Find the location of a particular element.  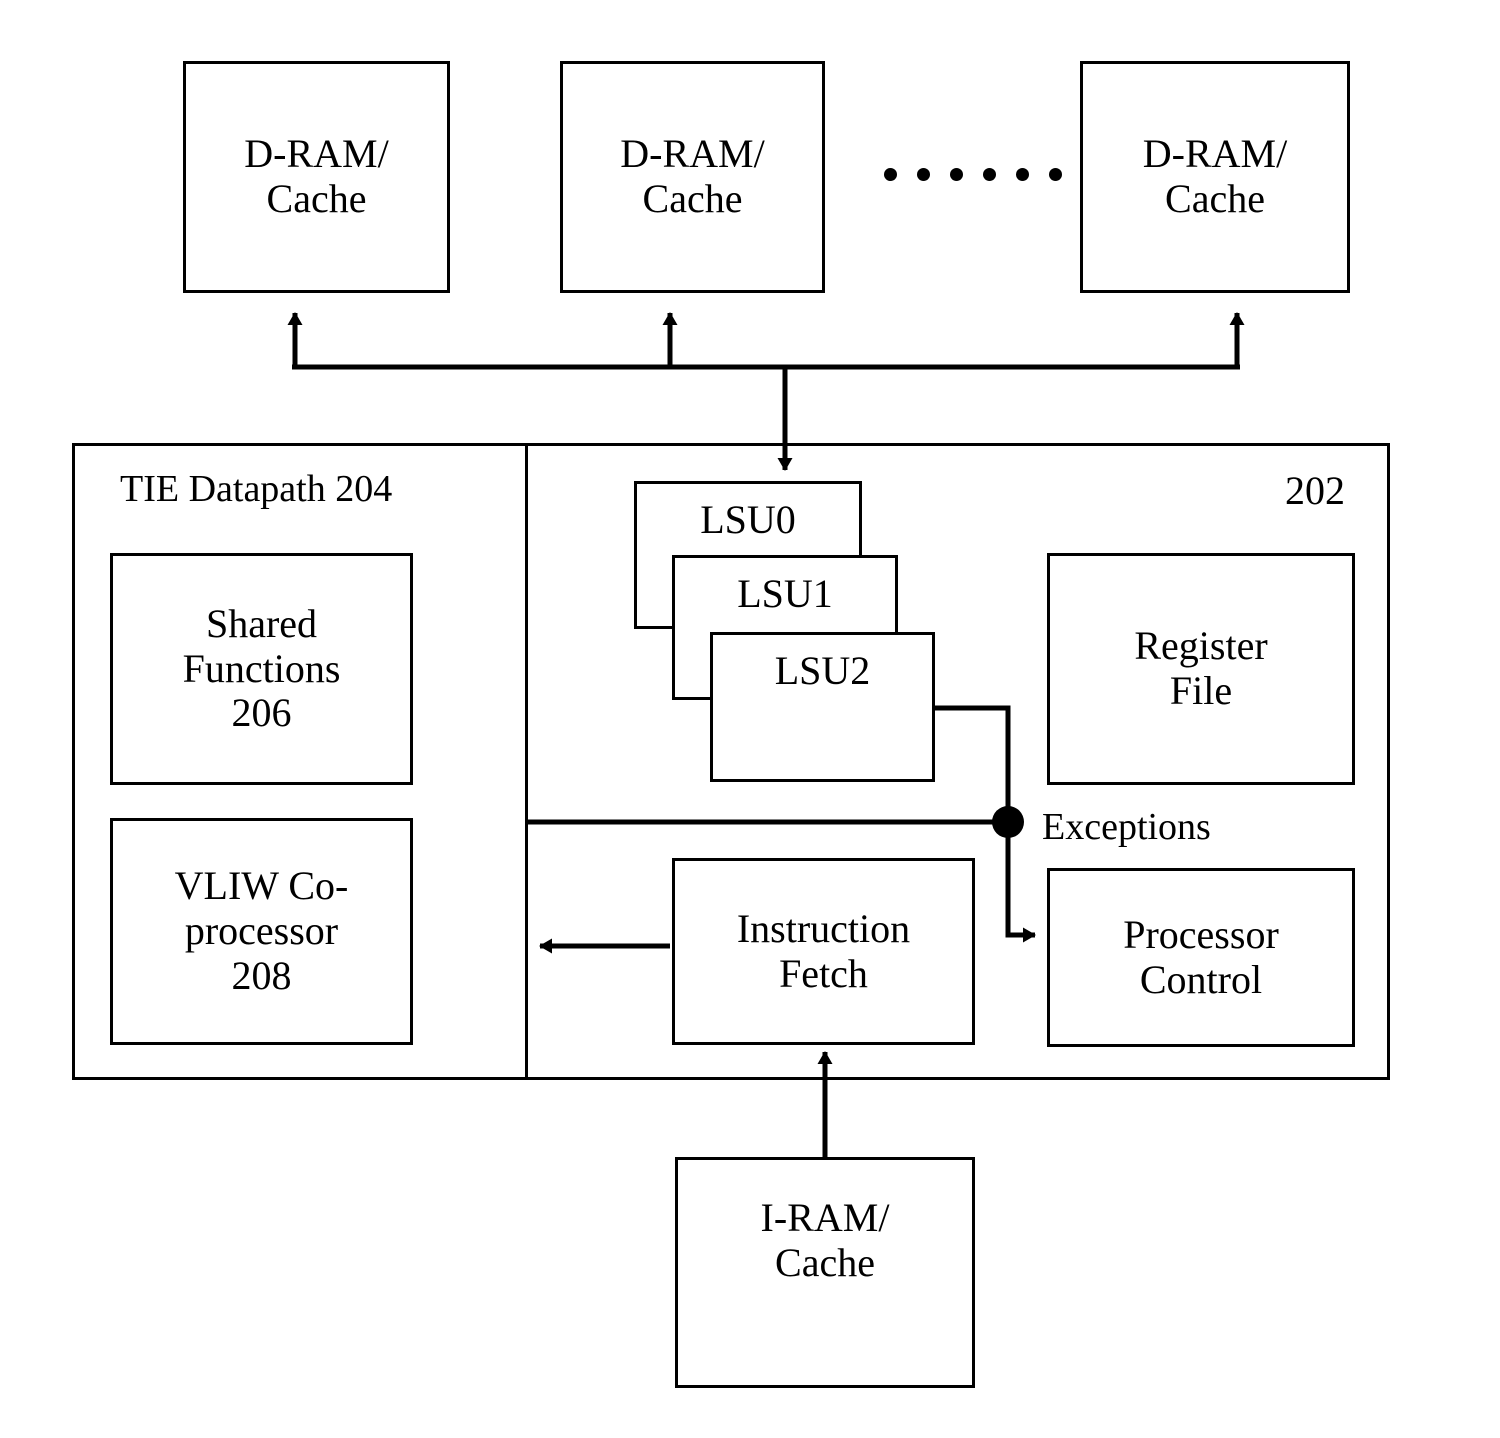

iram-cache-line1: I-RAM/ is located at coordinates (825, 1217).